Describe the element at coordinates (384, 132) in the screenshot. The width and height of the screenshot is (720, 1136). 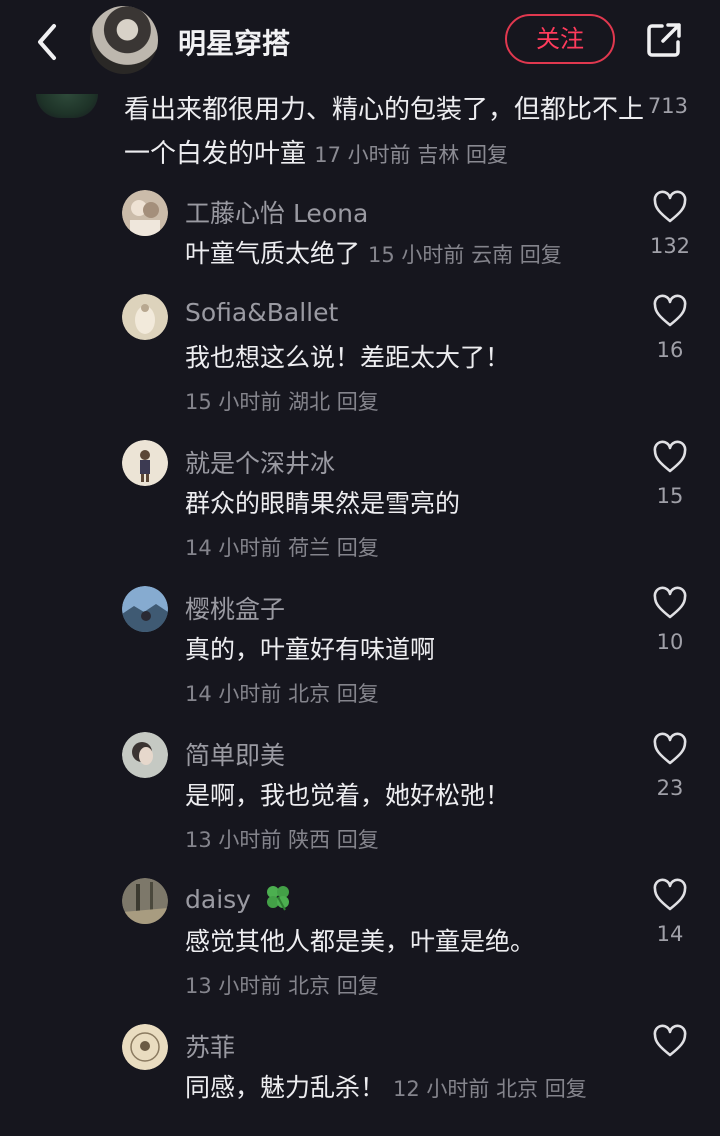
I see `comment-body: 看出来都很用力、精心的包装了，但都比不上一个白发的叶童 17 小时前 吉林 回复` at that location.